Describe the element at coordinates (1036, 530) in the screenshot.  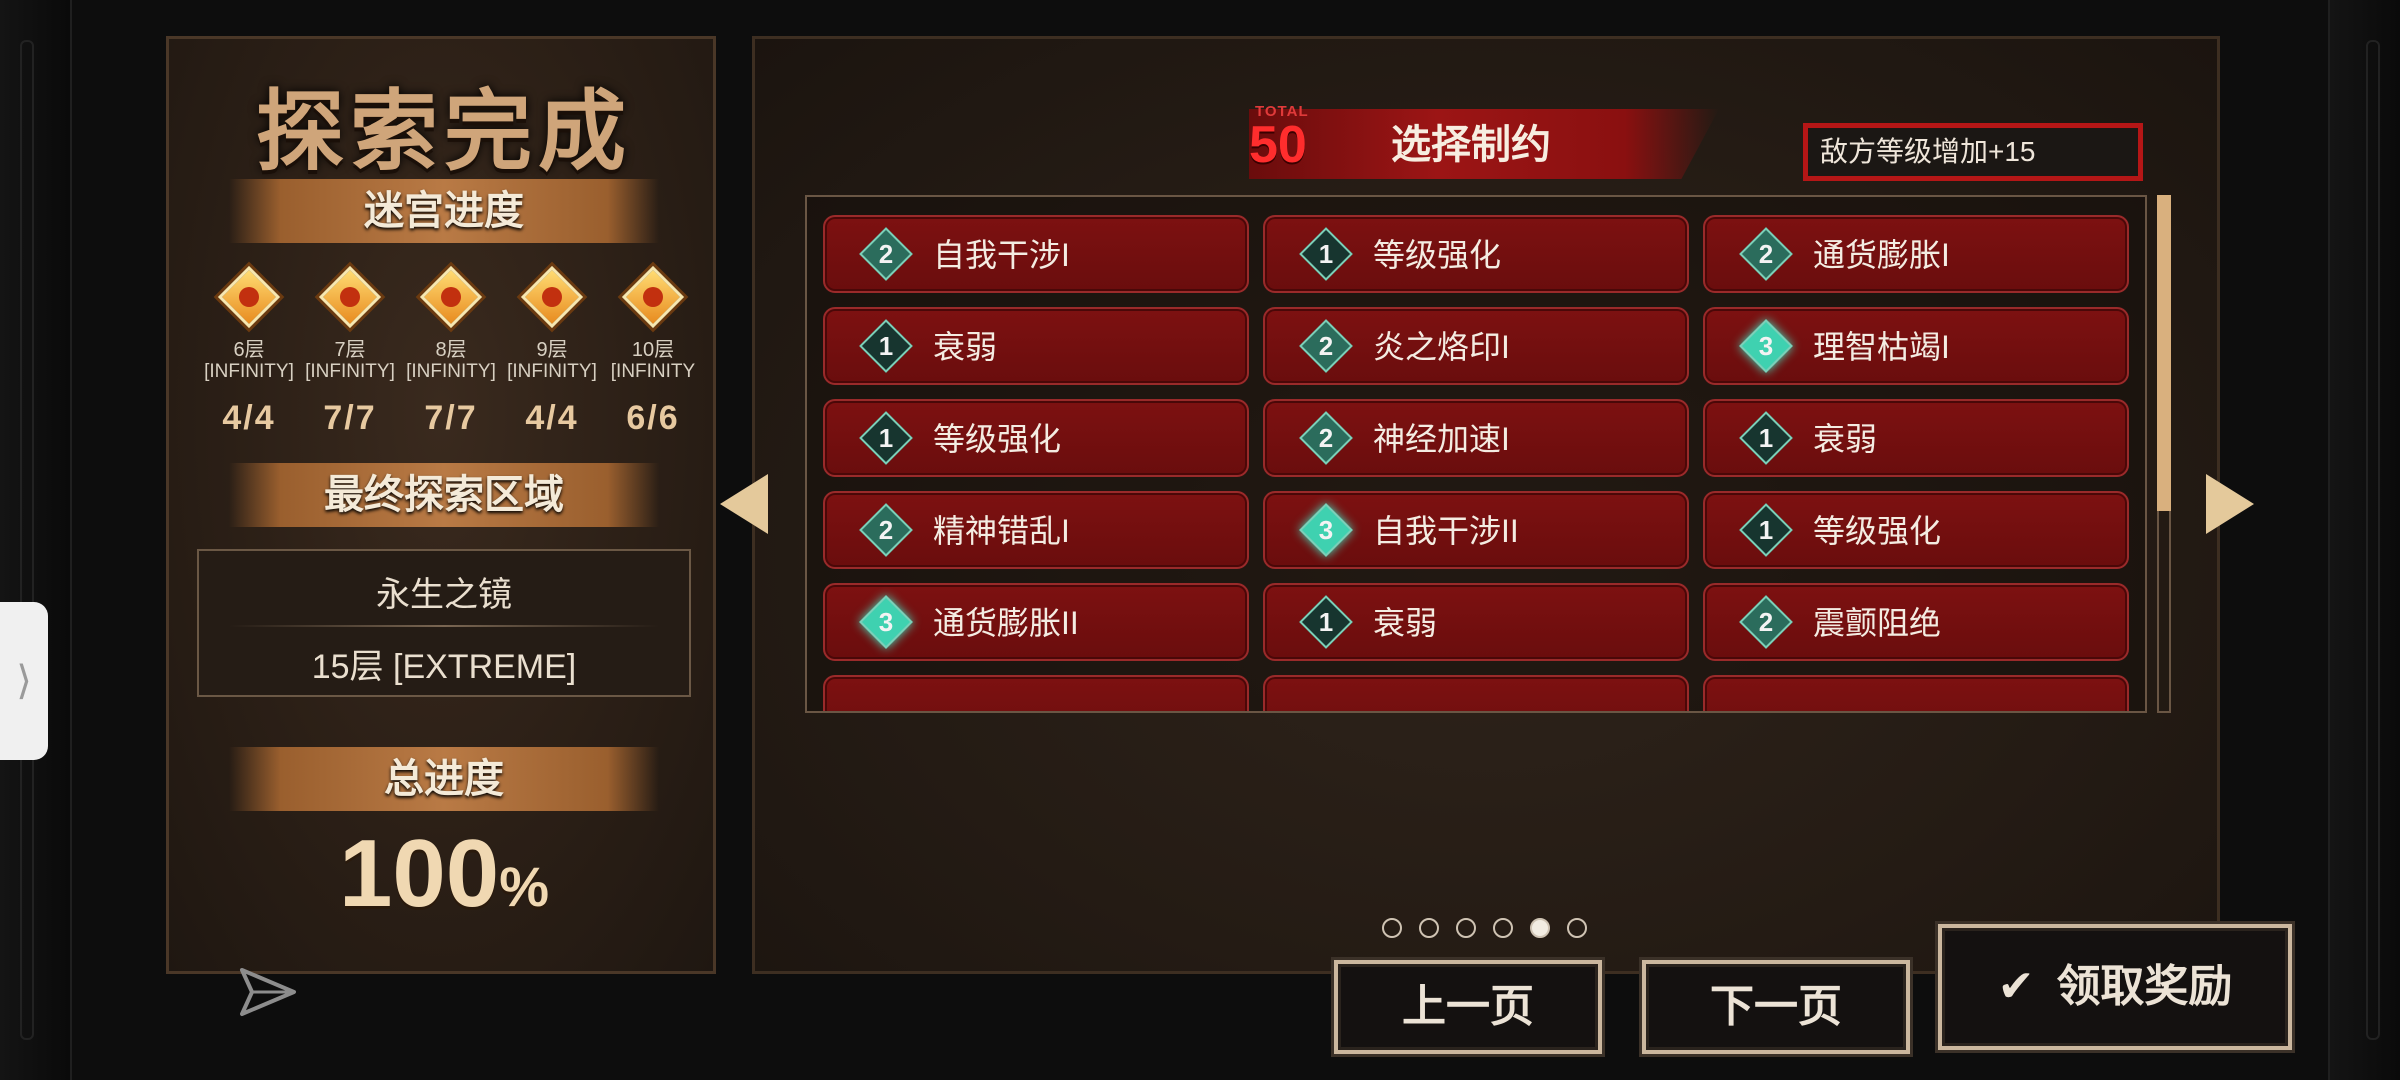
I see `constraint-card: 2 精神错乱I` at that location.